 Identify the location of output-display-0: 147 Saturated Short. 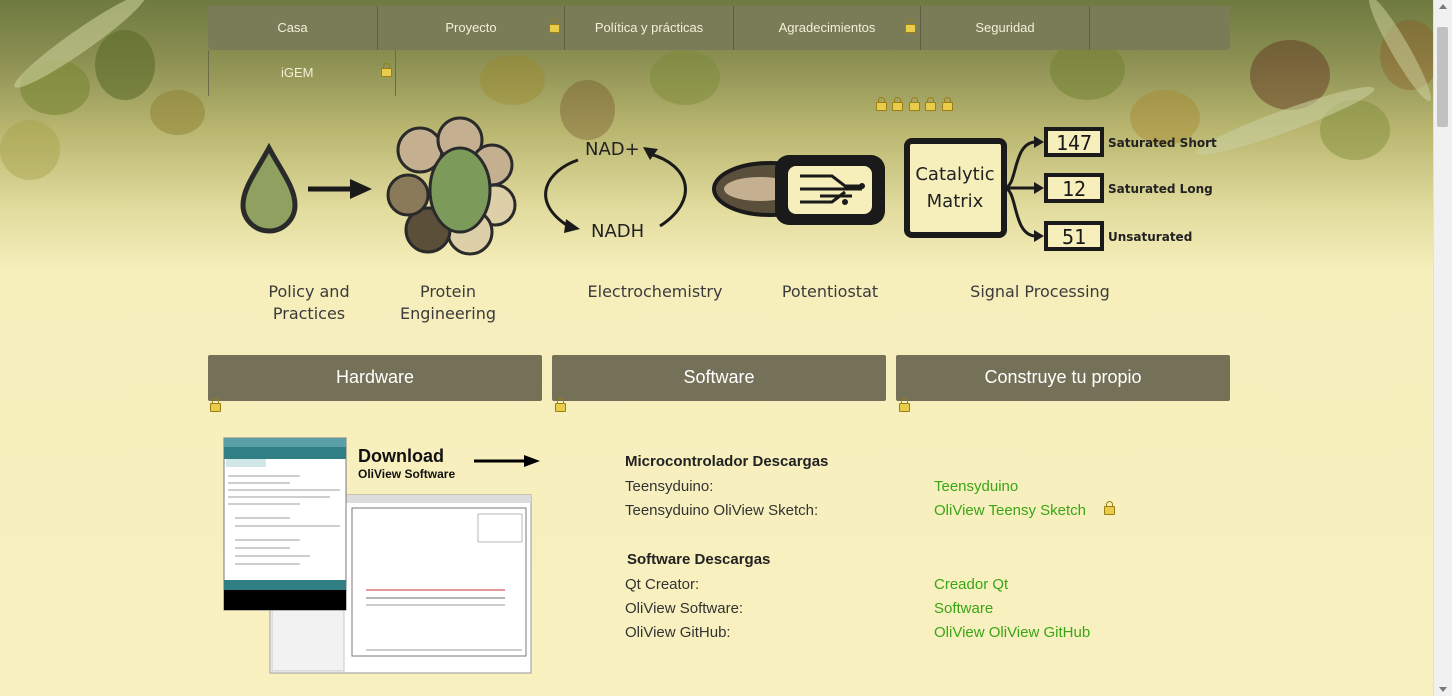
(1130, 142).